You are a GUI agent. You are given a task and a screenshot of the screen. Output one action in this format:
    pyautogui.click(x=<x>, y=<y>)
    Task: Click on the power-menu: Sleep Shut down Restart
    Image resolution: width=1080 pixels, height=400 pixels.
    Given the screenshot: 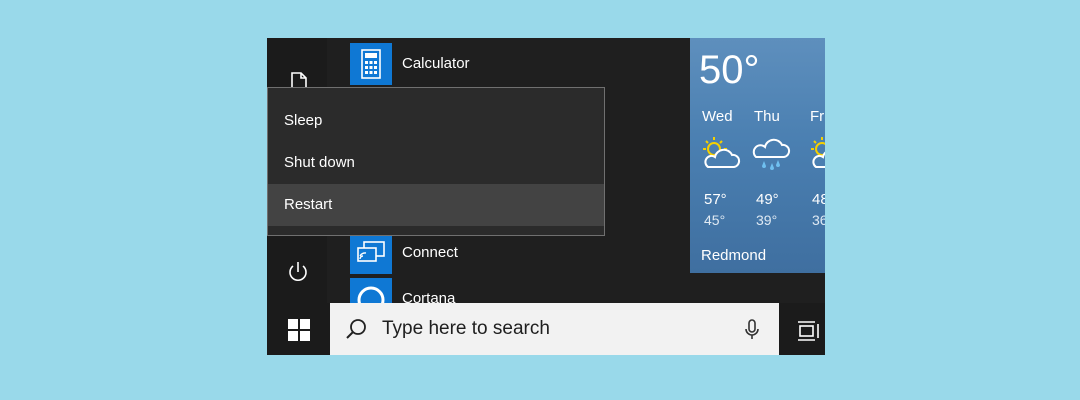 What is the action you would take?
    pyautogui.click(x=436, y=161)
    